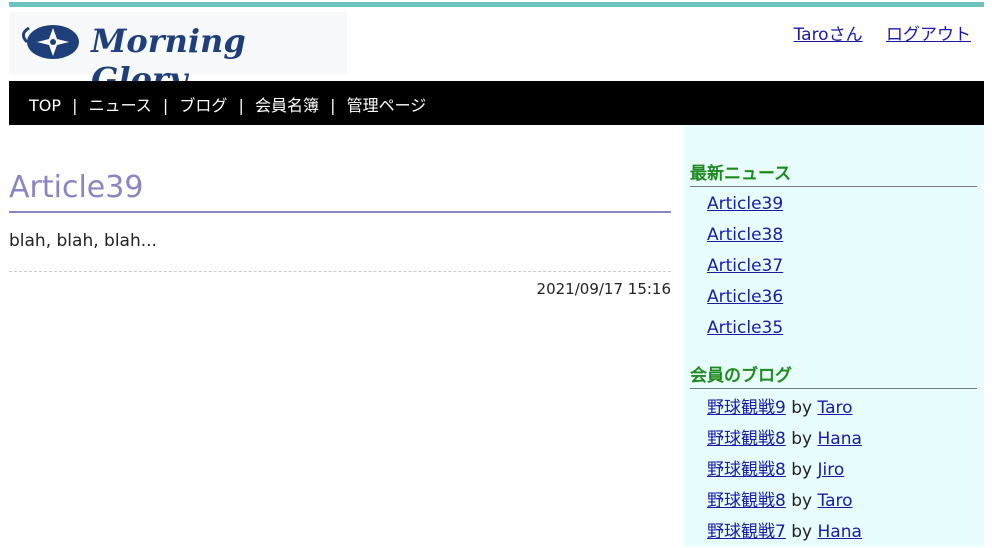  Describe the element at coordinates (746, 408) in the screenshot. I see `blog-title-link: 野球観戦9` at that location.